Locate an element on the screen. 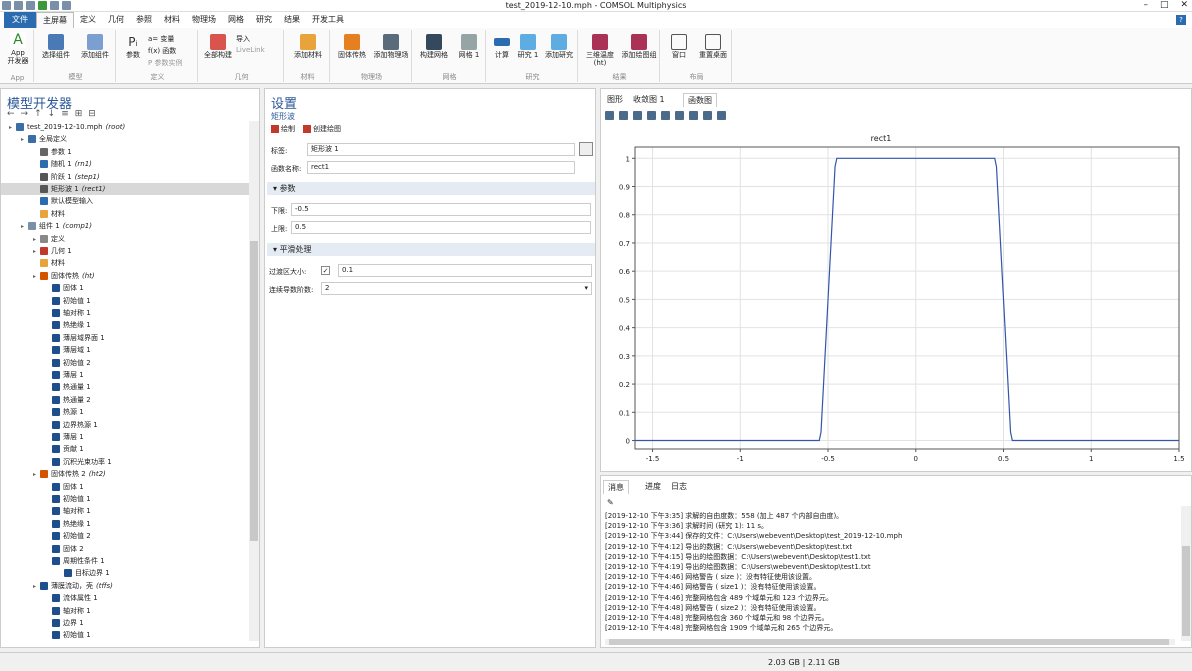  lock-icon is located at coordinates (679, 115).